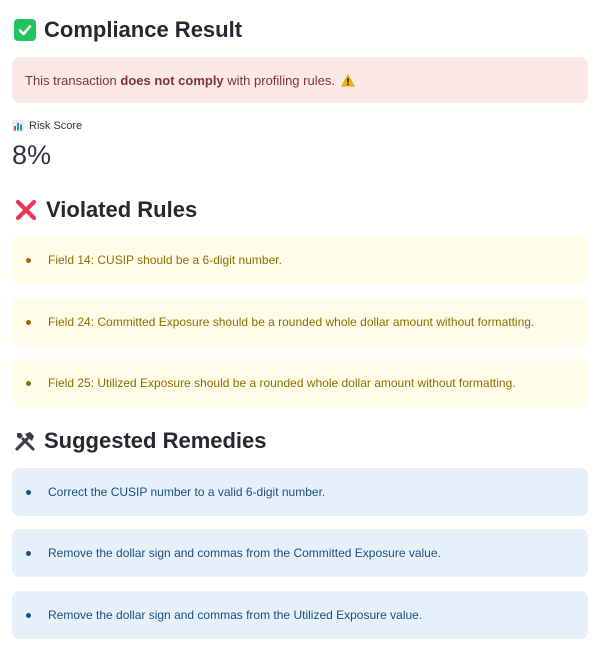 The width and height of the screenshot is (602, 648). Describe the element at coordinates (47, 126) in the screenshot. I see `risk-score-label: Risk Score` at that location.